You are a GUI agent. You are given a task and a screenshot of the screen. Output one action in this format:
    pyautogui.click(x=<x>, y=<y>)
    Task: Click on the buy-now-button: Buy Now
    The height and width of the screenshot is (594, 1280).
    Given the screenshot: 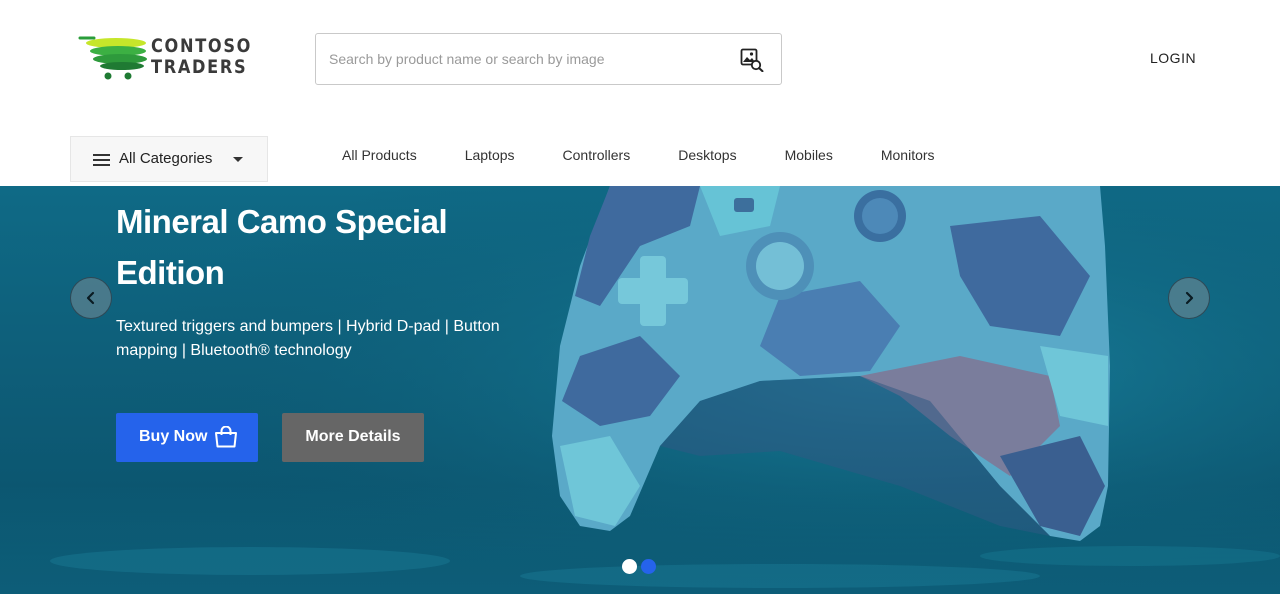 What is the action you would take?
    pyautogui.click(x=187, y=437)
    